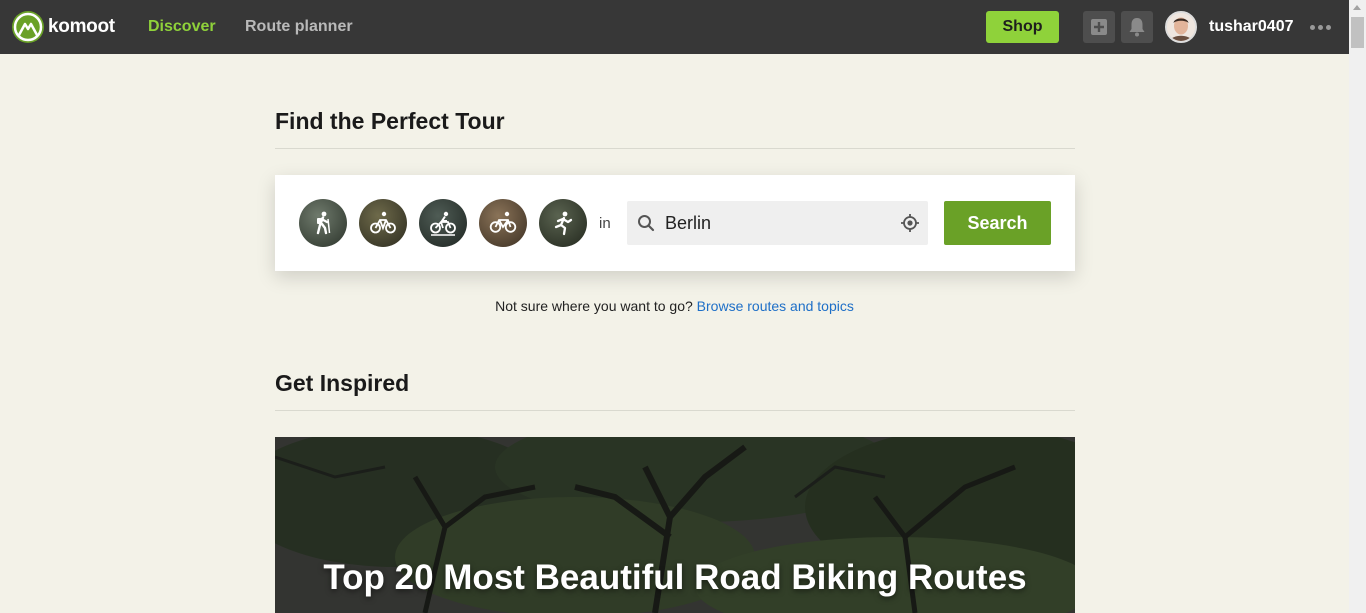 The height and width of the screenshot is (613, 1366). Describe the element at coordinates (997, 223) in the screenshot. I see `search-button: Search` at that location.